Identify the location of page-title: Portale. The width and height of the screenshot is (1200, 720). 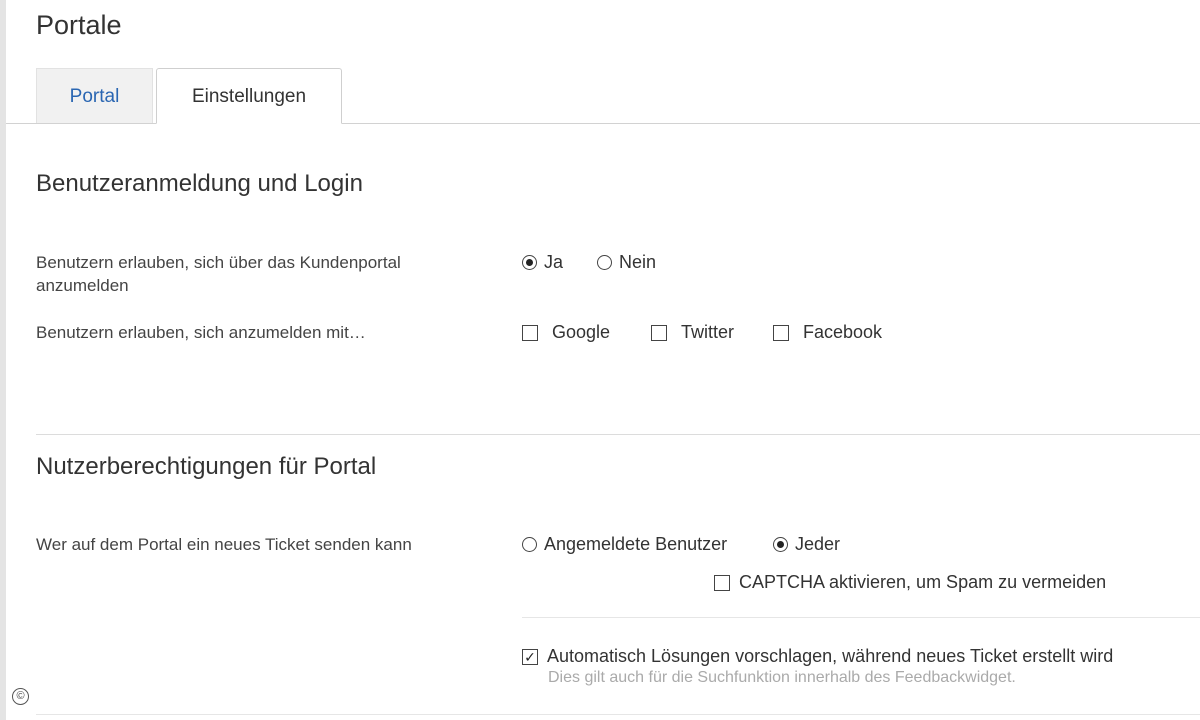
(79, 25).